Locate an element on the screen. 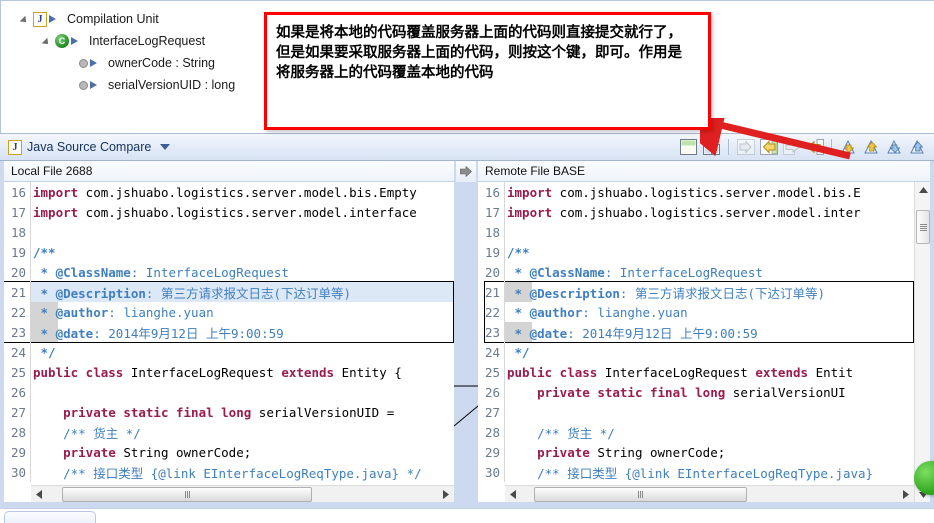 The image size is (934, 523). tree-item-0: J Compilation Unit is located at coordinates (89, 19).